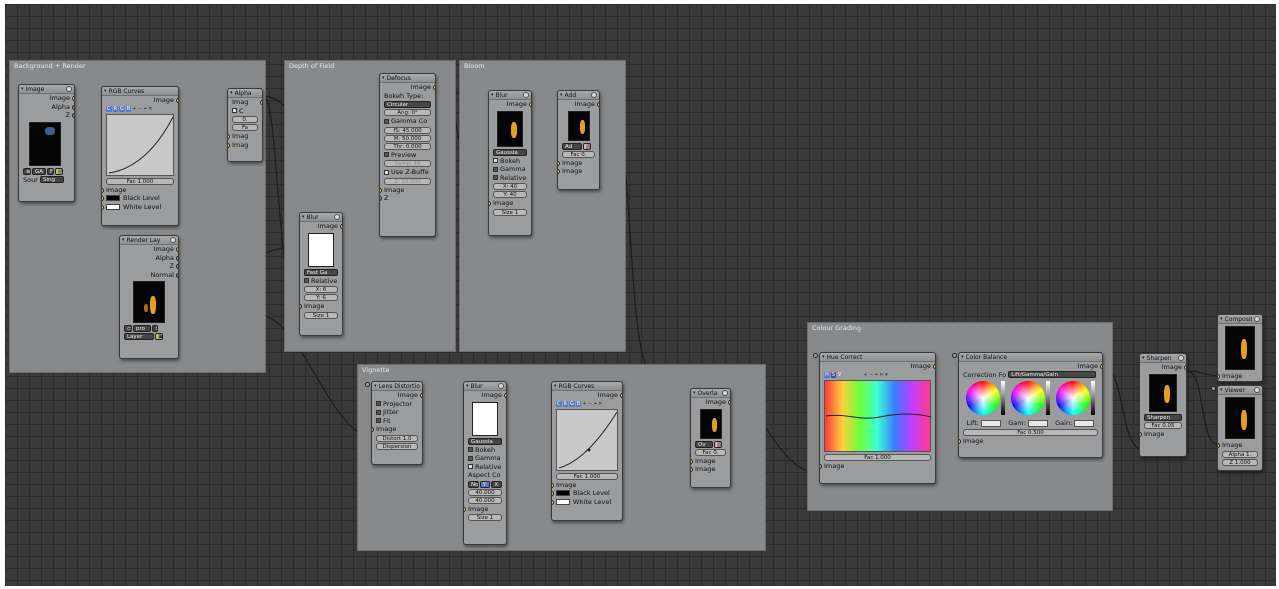 This screenshot has width=1279, height=589. Describe the element at coordinates (115, 108) in the screenshot. I see `channel-r-tab: R` at that location.